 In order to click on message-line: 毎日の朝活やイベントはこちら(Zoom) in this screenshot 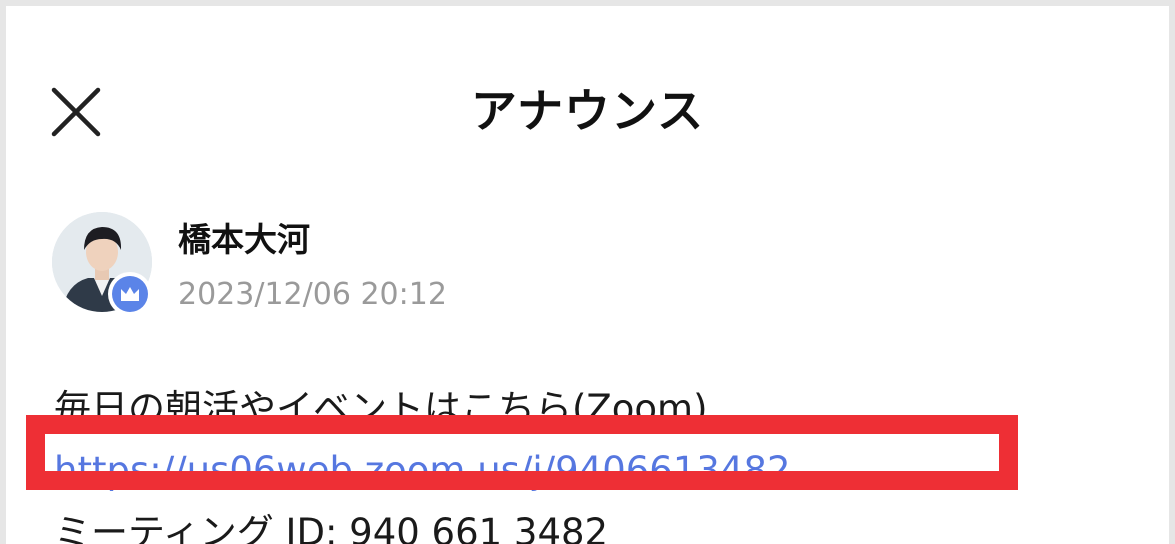, I will do `click(381, 408)`.